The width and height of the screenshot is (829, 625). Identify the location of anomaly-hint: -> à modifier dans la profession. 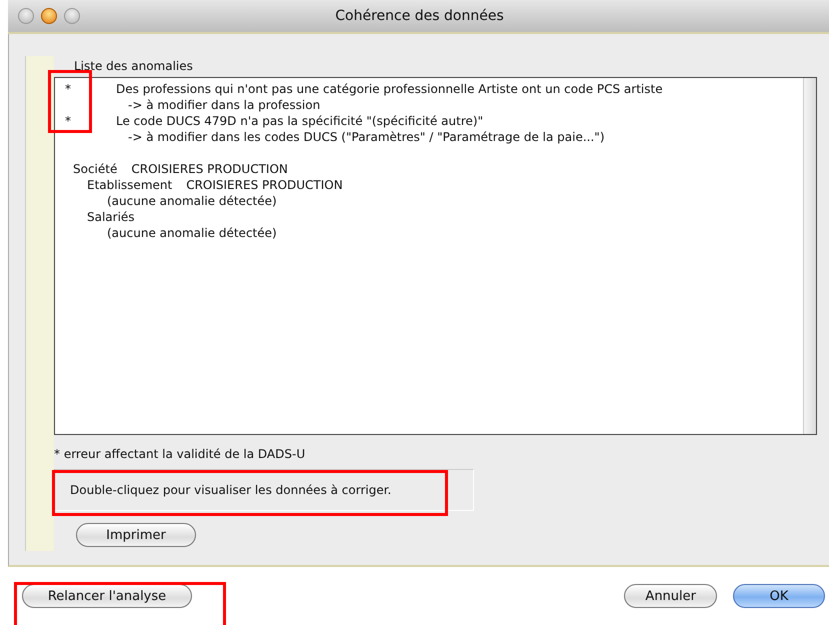
(224, 105).